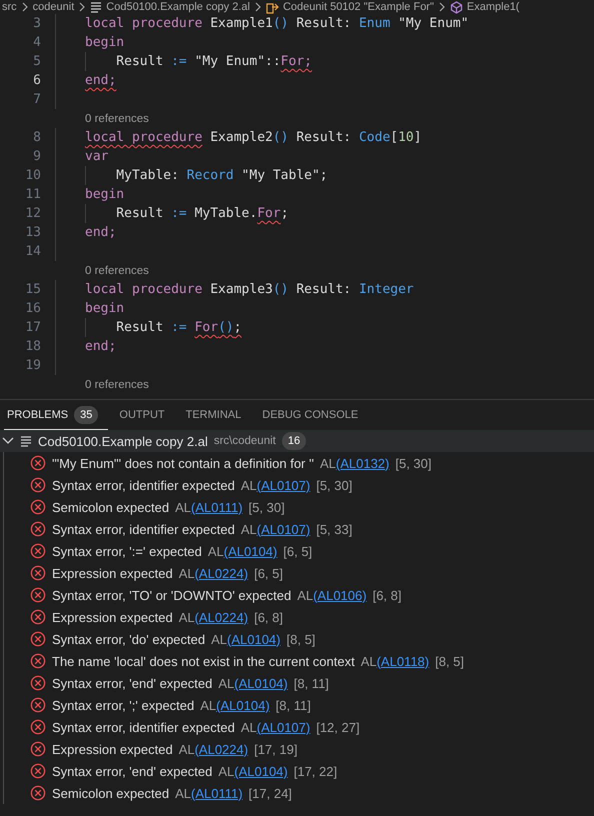 The width and height of the screenshot is (594, 816). Describe the element at coordinates (334, 529) in the screenshot. I see `problem-location: [5, 33]` at that location.